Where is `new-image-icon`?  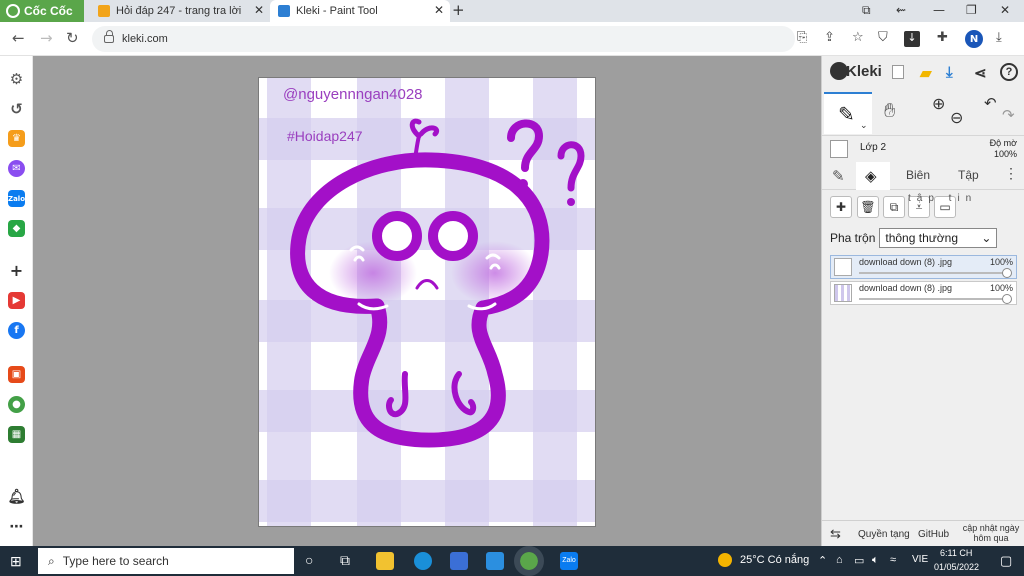 new-image-icon is located at coordinates (898, 72).